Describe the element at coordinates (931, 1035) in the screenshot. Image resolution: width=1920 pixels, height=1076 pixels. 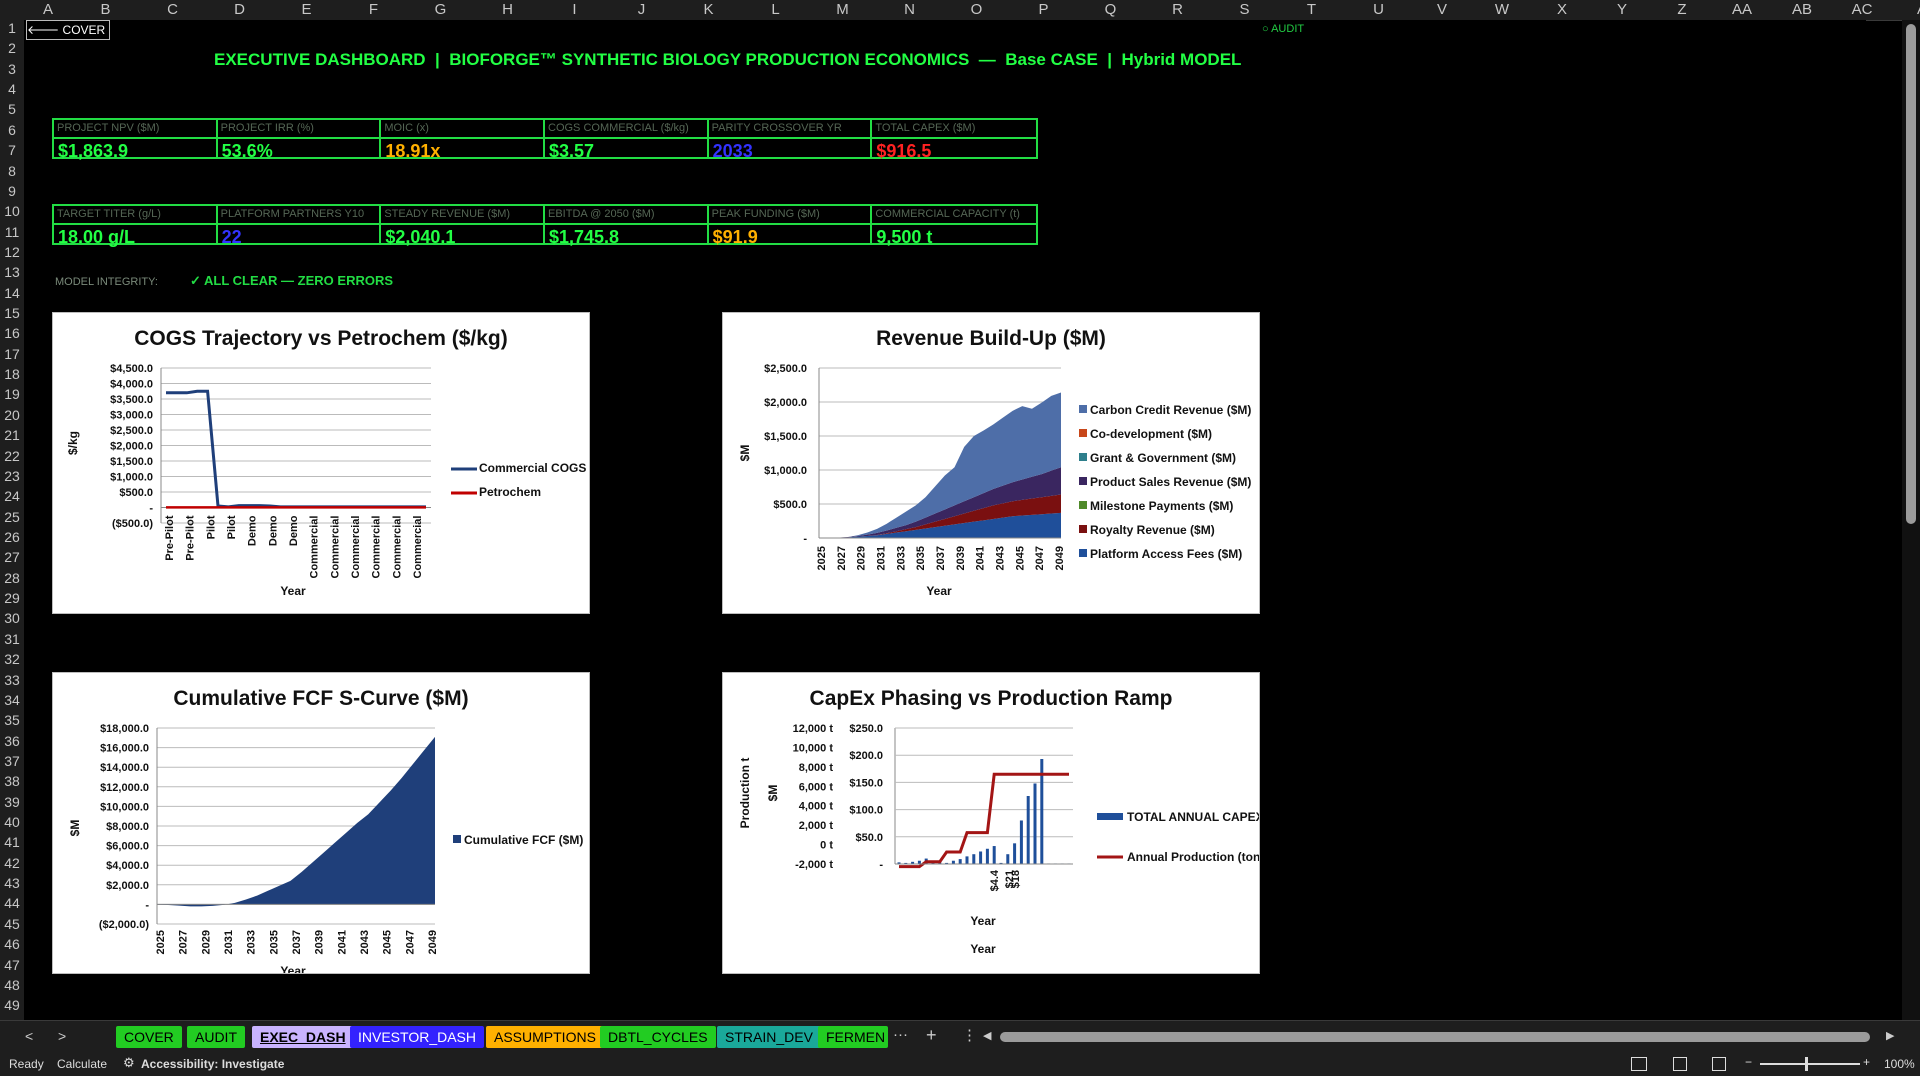
I see `add-sheet-icon: +` at that location.